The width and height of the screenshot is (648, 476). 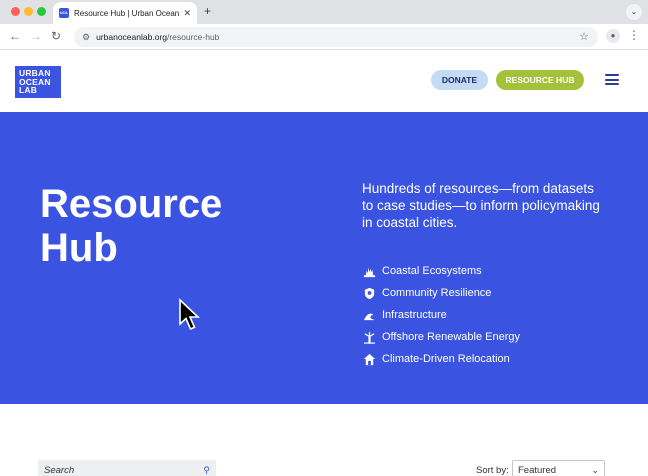 I want to click on tab-search-chevron-icon: ⌄, so click(x=634, y=12).